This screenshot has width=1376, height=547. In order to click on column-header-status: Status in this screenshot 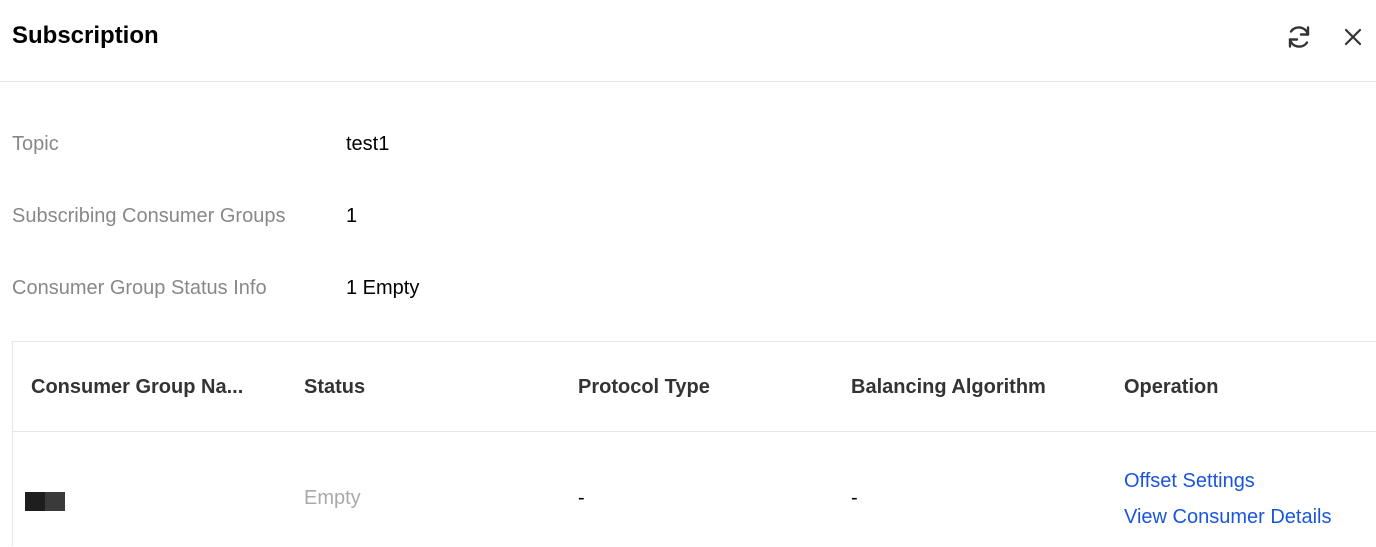, I will do `click(335, 387)`.